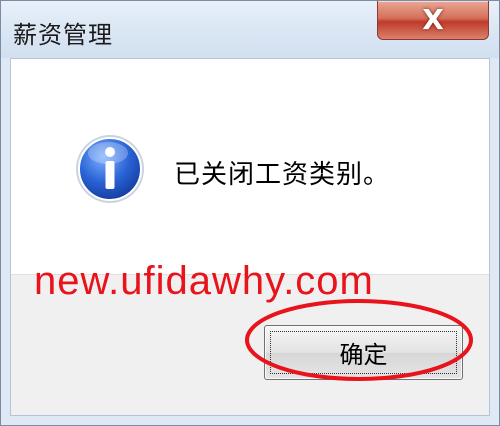 This screenshot has width=500, height=426. What do you see at coordinates (110, 169) in the screenshot?
I see `info-icon` at bounding box center [110, 169].